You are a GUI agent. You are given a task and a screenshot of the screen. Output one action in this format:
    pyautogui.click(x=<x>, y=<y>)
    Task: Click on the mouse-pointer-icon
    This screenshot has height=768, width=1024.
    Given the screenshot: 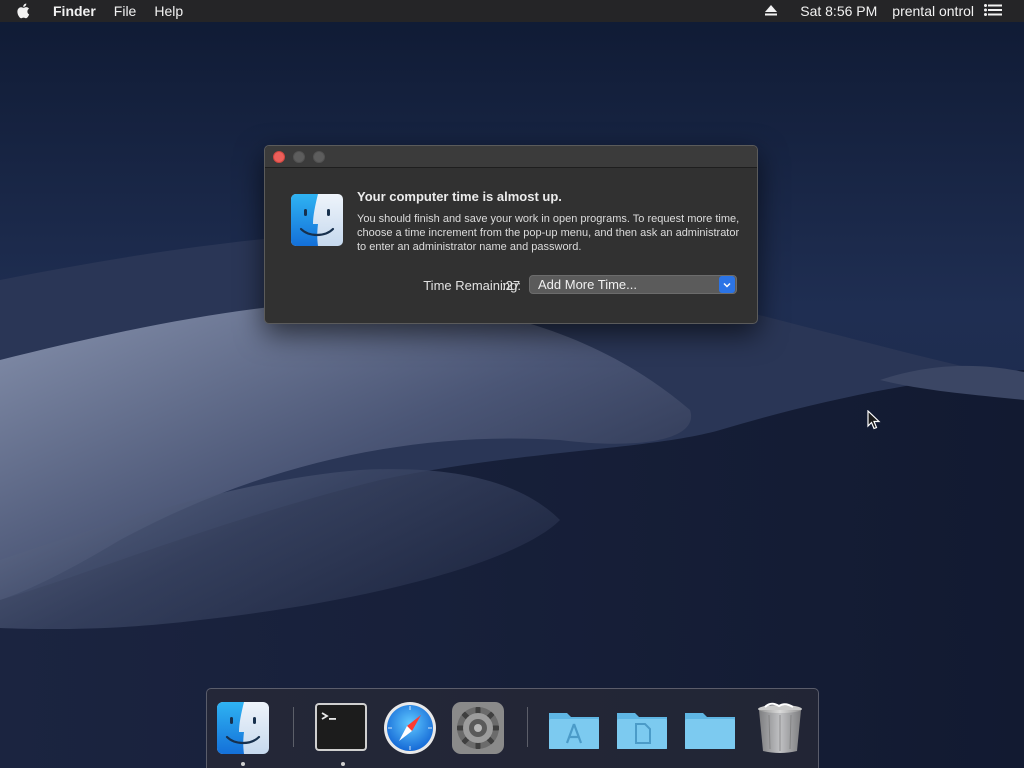 What is the action you would take?
    pyautogui.click(x=874, y=420)
    